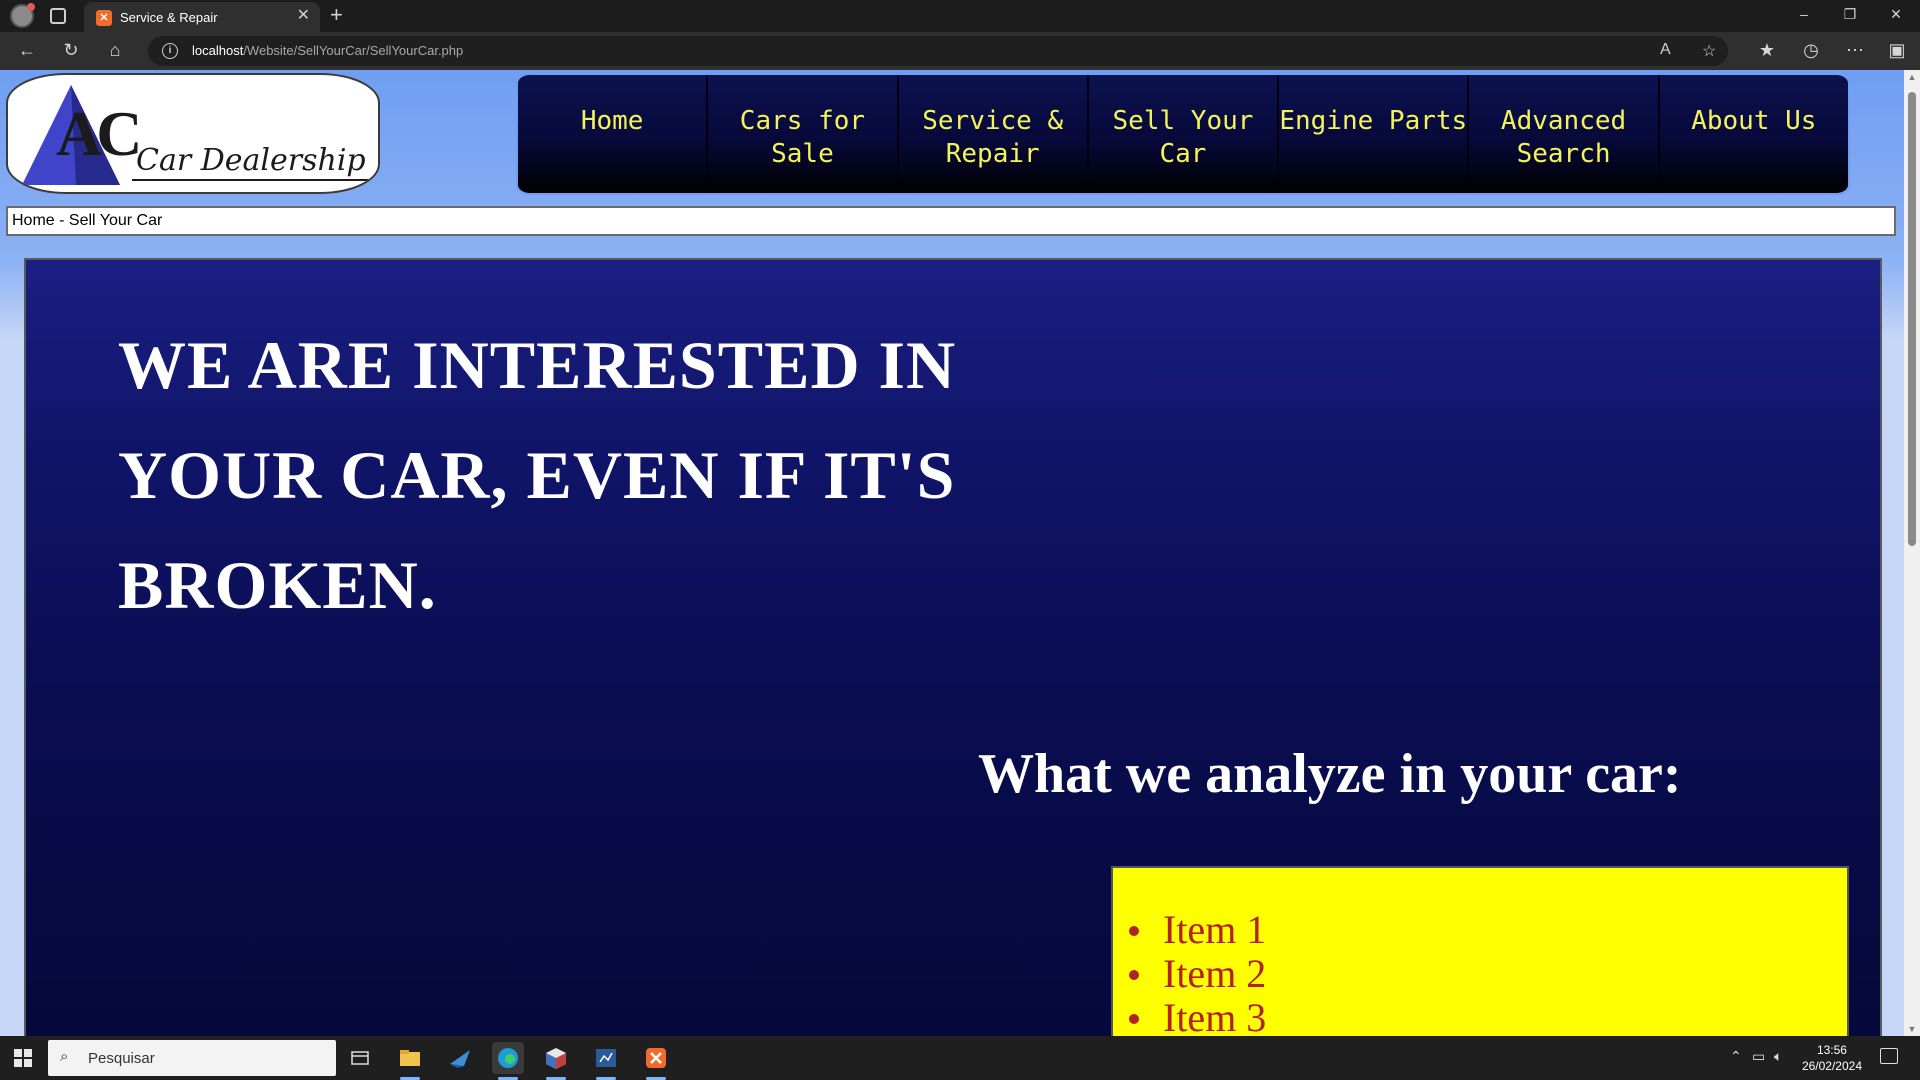  Describe the element at coordinates (27, 50) in the screenshot. I see `back-icon: ←` at that location.